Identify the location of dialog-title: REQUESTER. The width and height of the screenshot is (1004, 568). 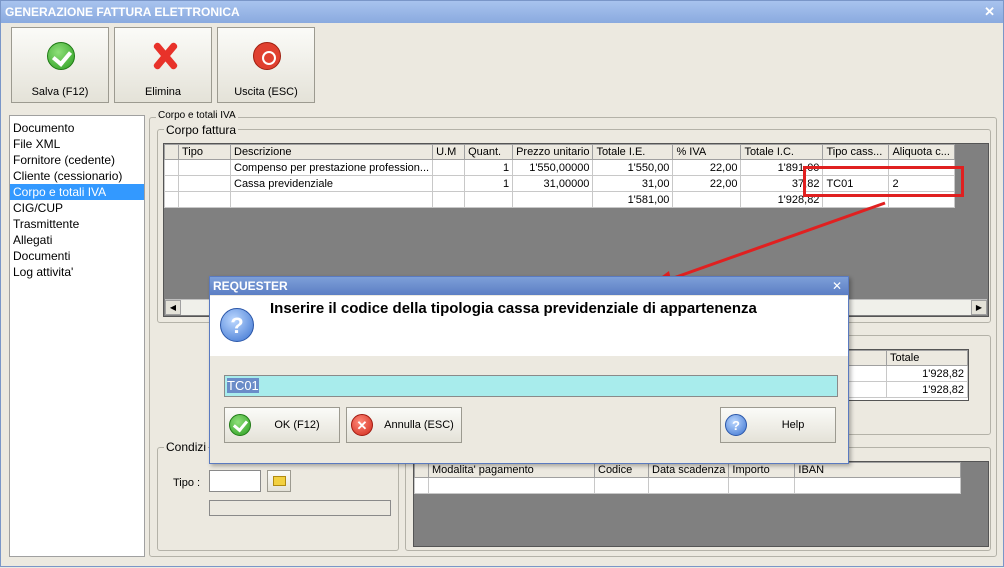
(250, 286).